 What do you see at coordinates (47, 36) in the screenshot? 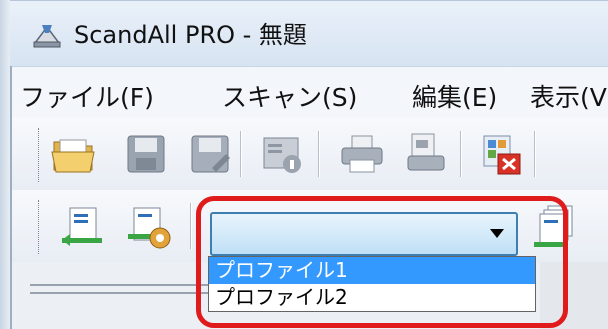
I see `scanner-app-icon` at bounding box center [47, 36].